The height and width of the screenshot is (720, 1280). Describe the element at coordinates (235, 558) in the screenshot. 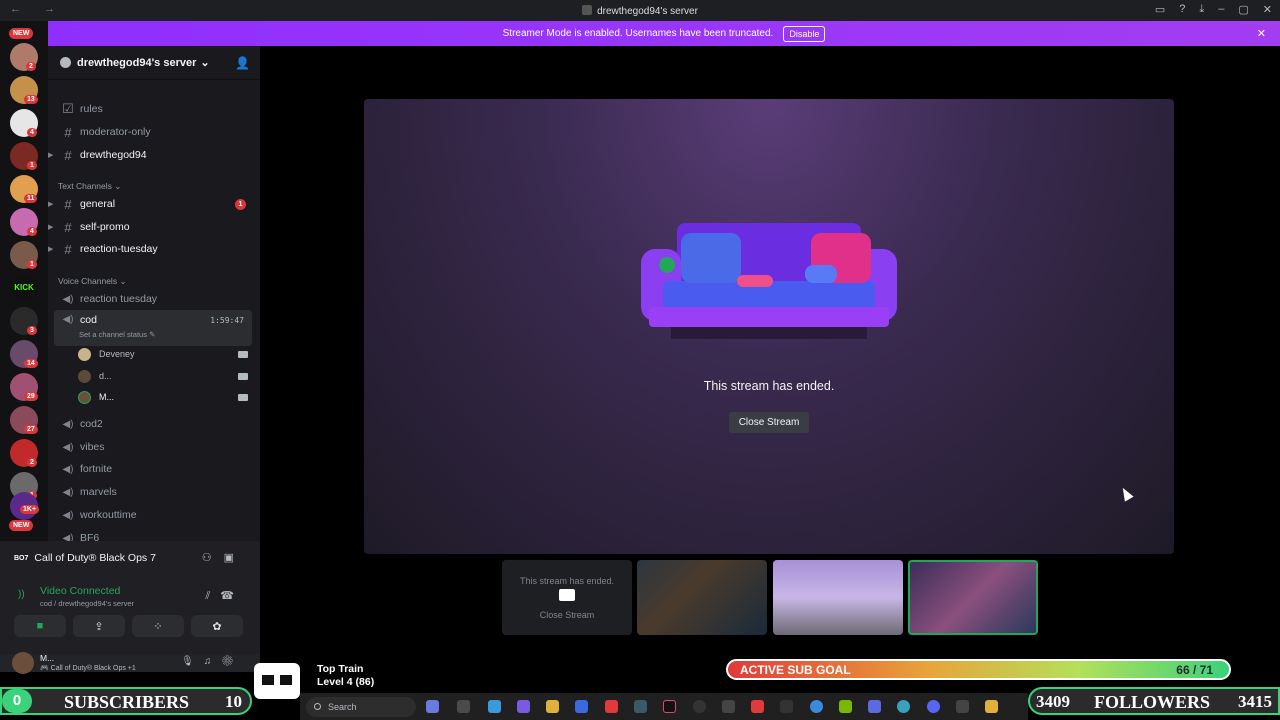

I see `screen-icon: ▣` at that location.